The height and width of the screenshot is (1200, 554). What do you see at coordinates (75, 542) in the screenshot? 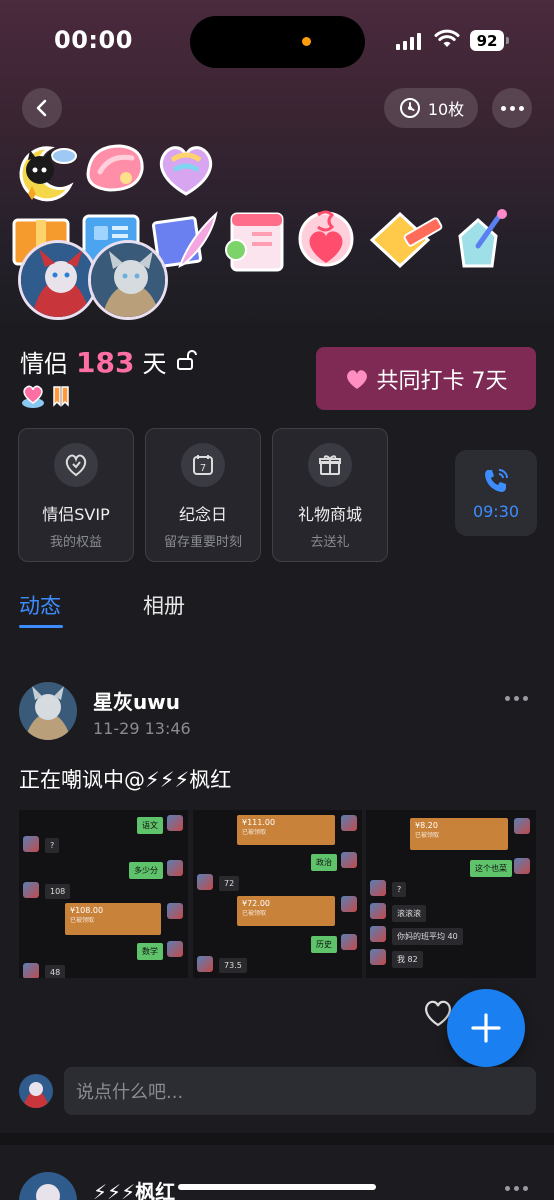
I see `feature-subtitle: 我的权益` at bounding box center [75, 542].